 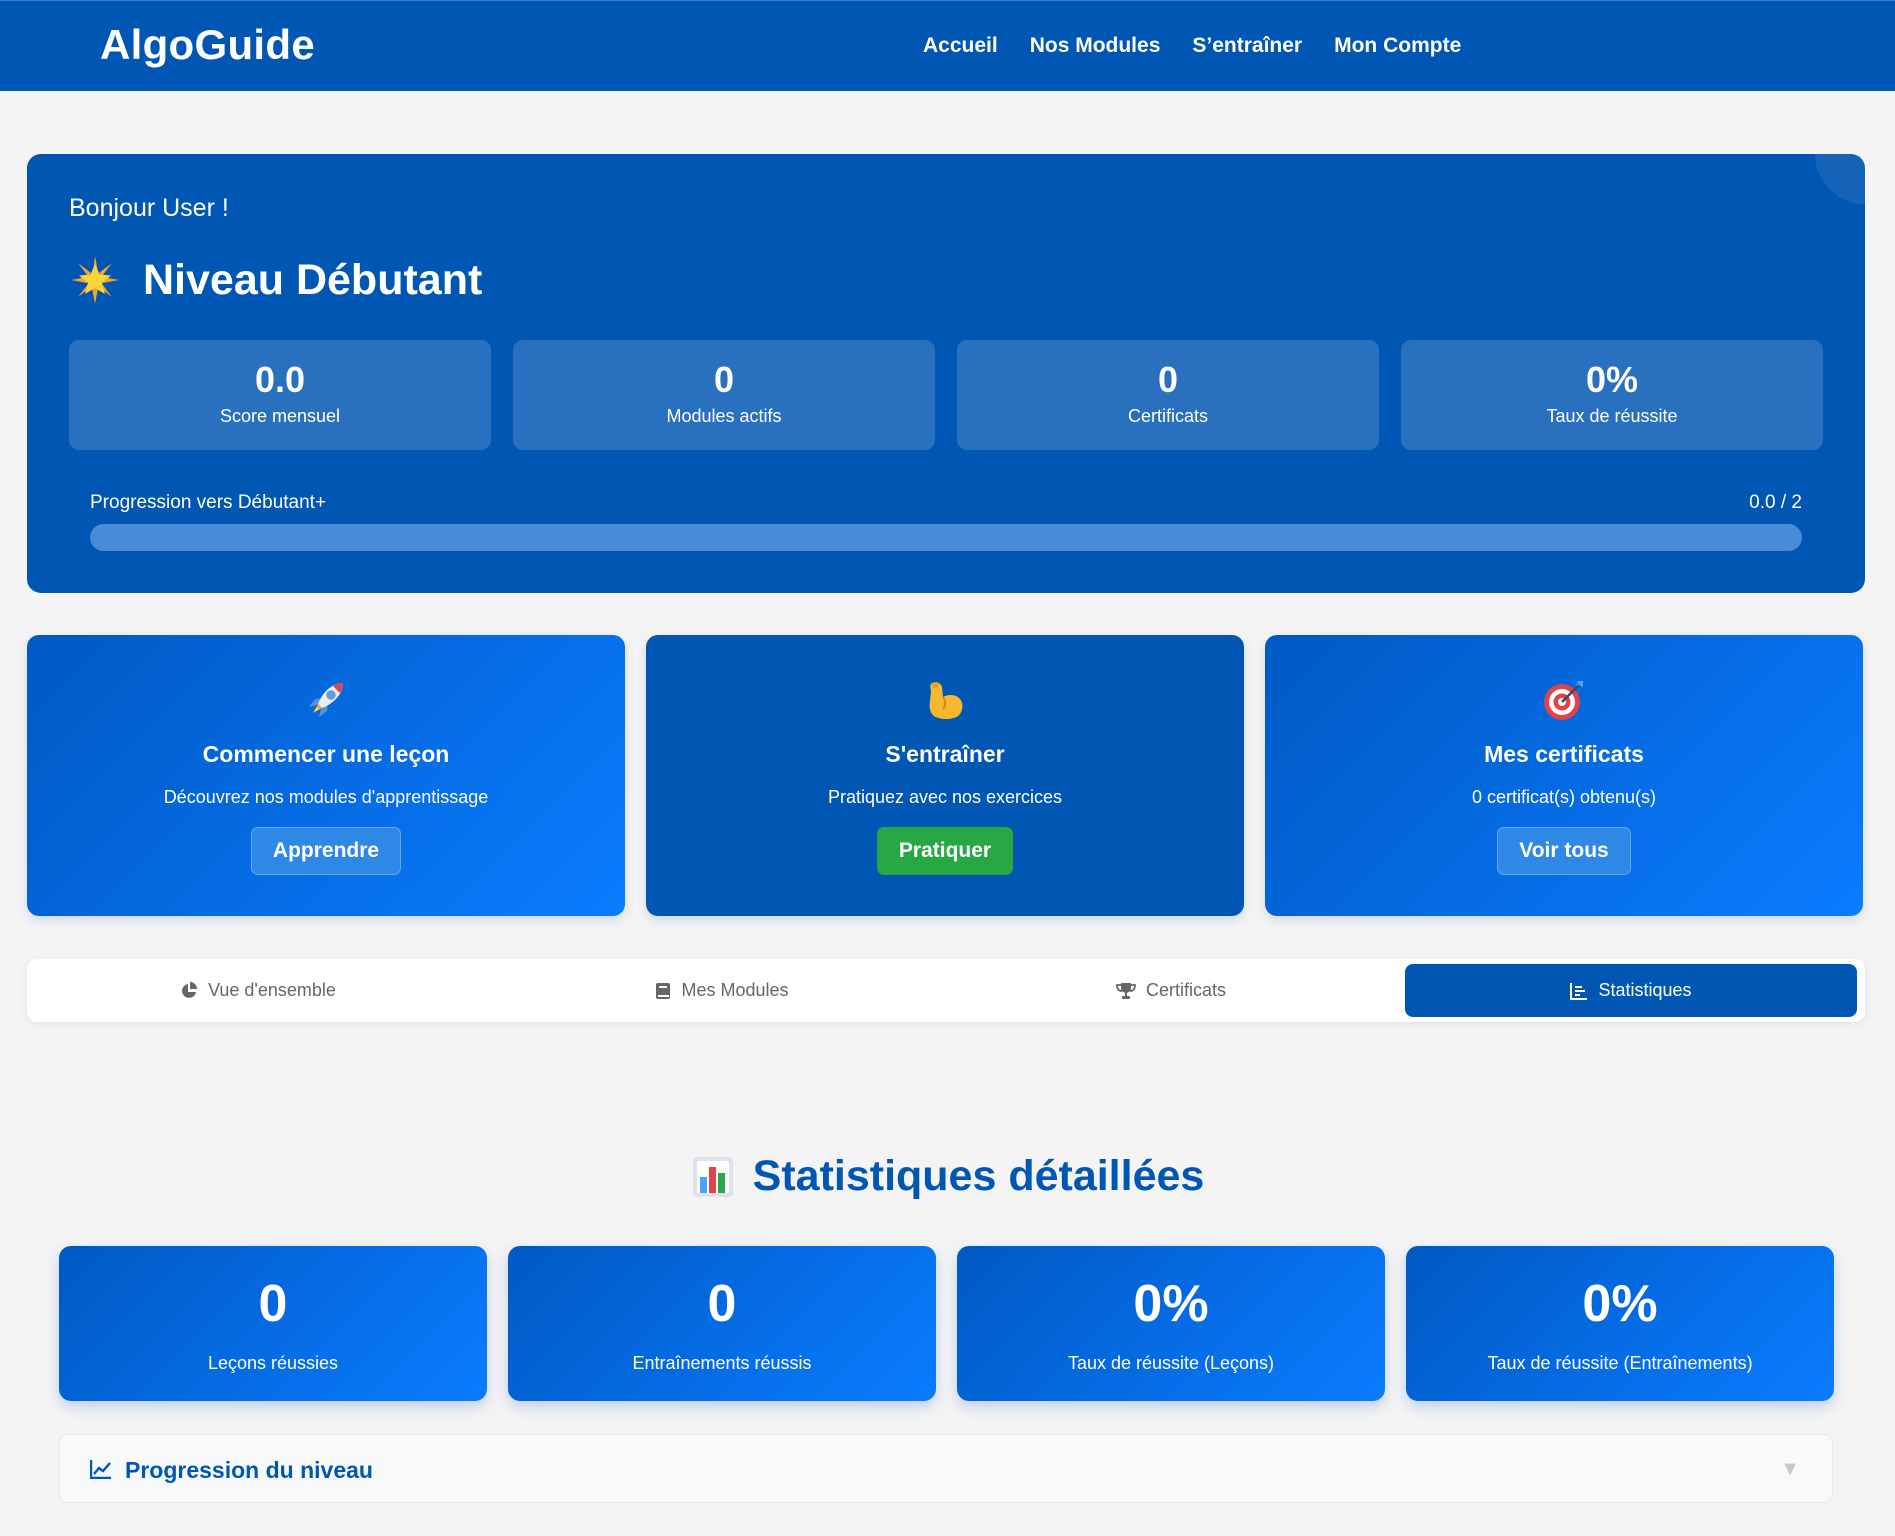 I want to click on tab-mes-modules: Mes Modules, so click(x=722, y=990).